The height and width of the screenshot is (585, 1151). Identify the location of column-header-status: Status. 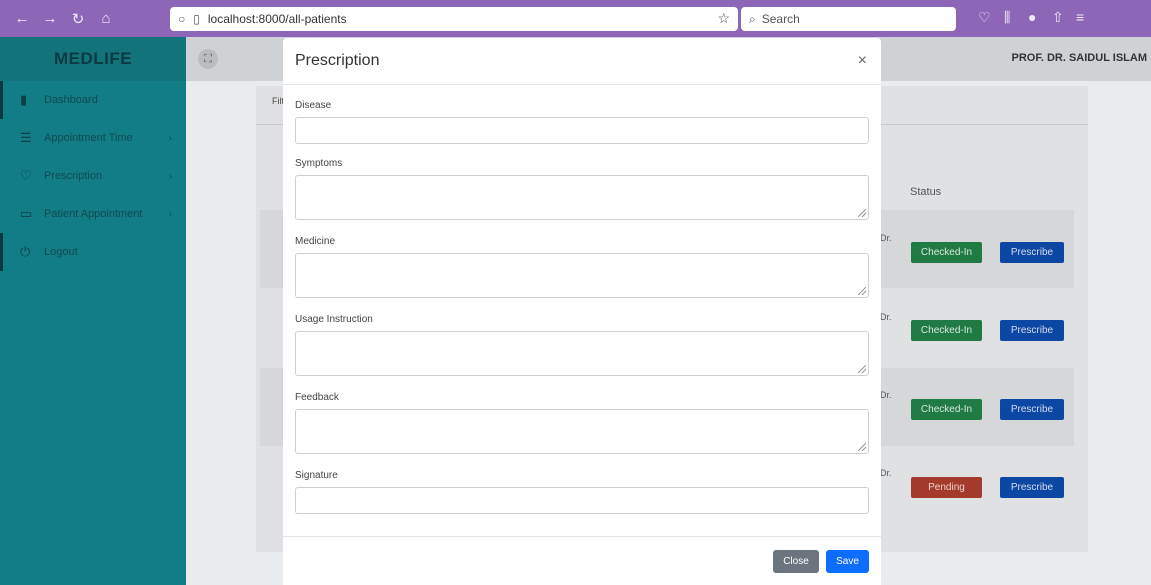
(926, 192).